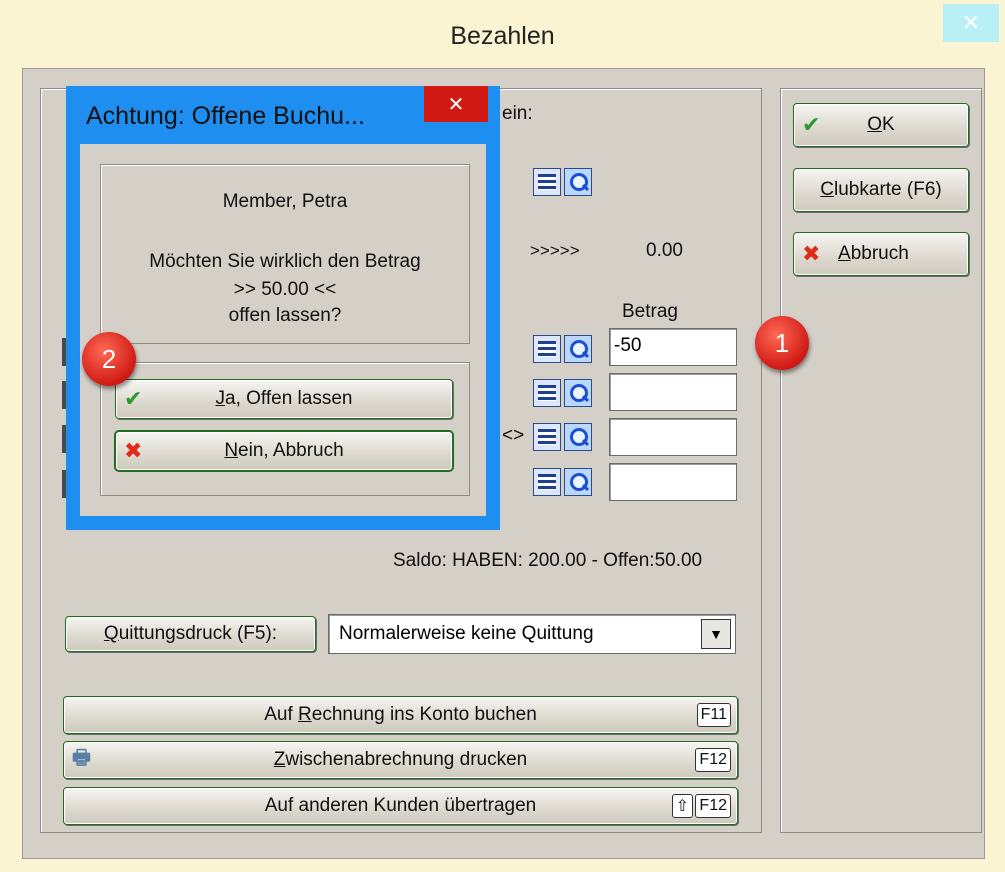 The image size is (1005, 872). I want to click on ok-label: K, so click(888, 124).